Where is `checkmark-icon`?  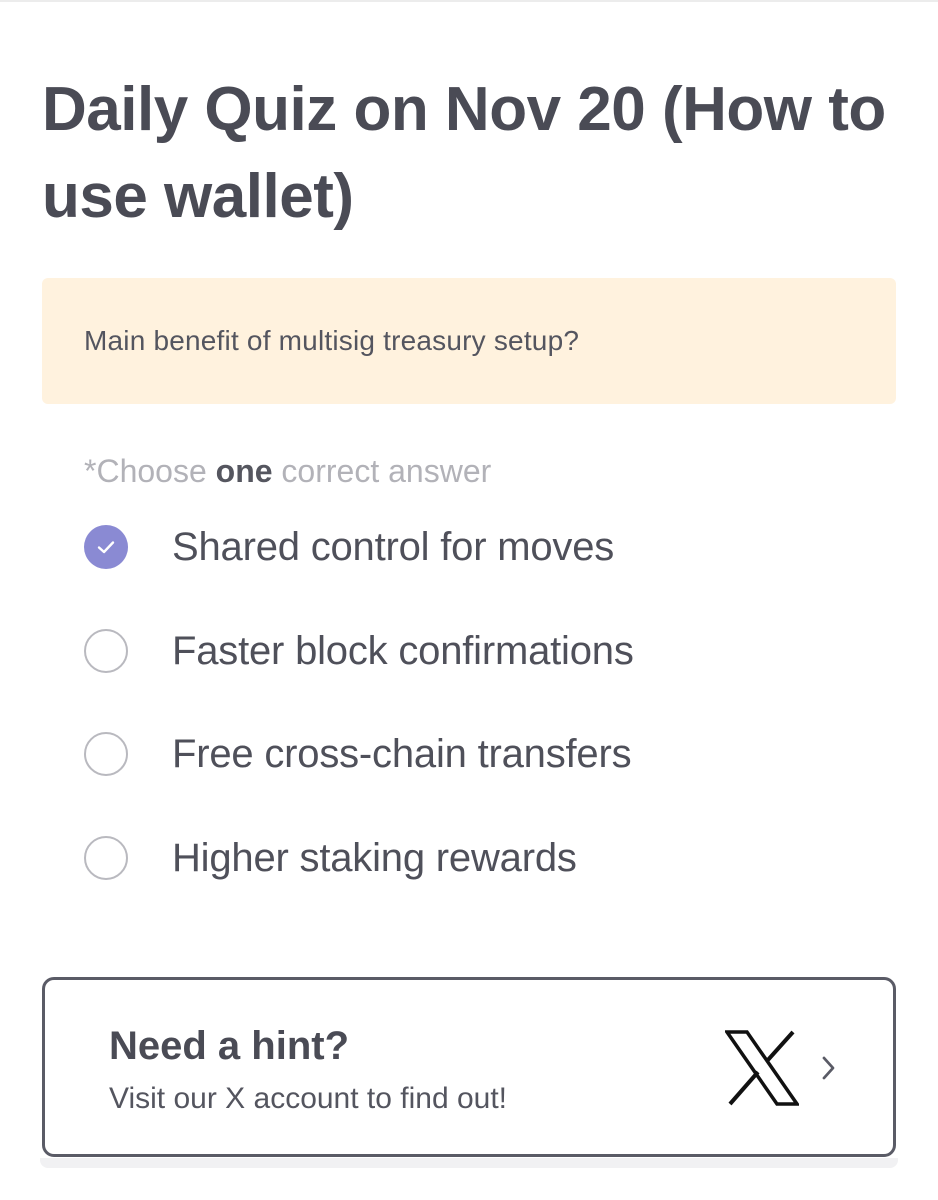 checkmark-icon is located at coordinates (106, 547).